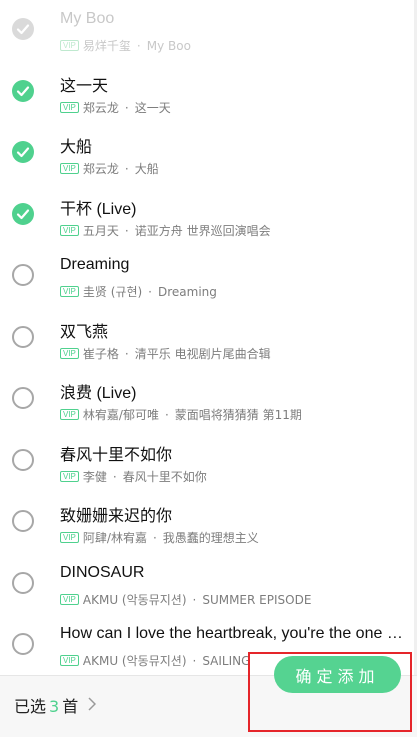 The image size is (417, 737). What do you see at coordinates (100, 353) in the screenshot?
I see `song-artist: 崔子格` at bounding box center [100, 353].